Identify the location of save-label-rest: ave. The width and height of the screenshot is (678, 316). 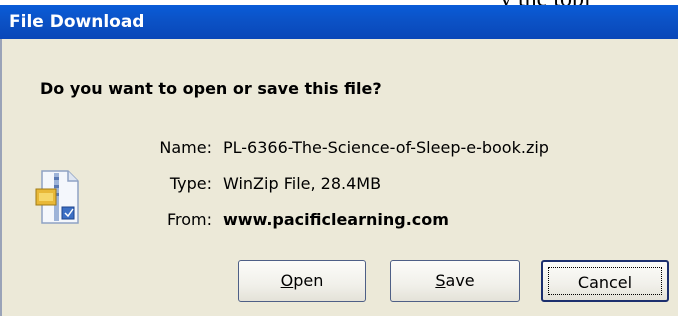
(460, 280).